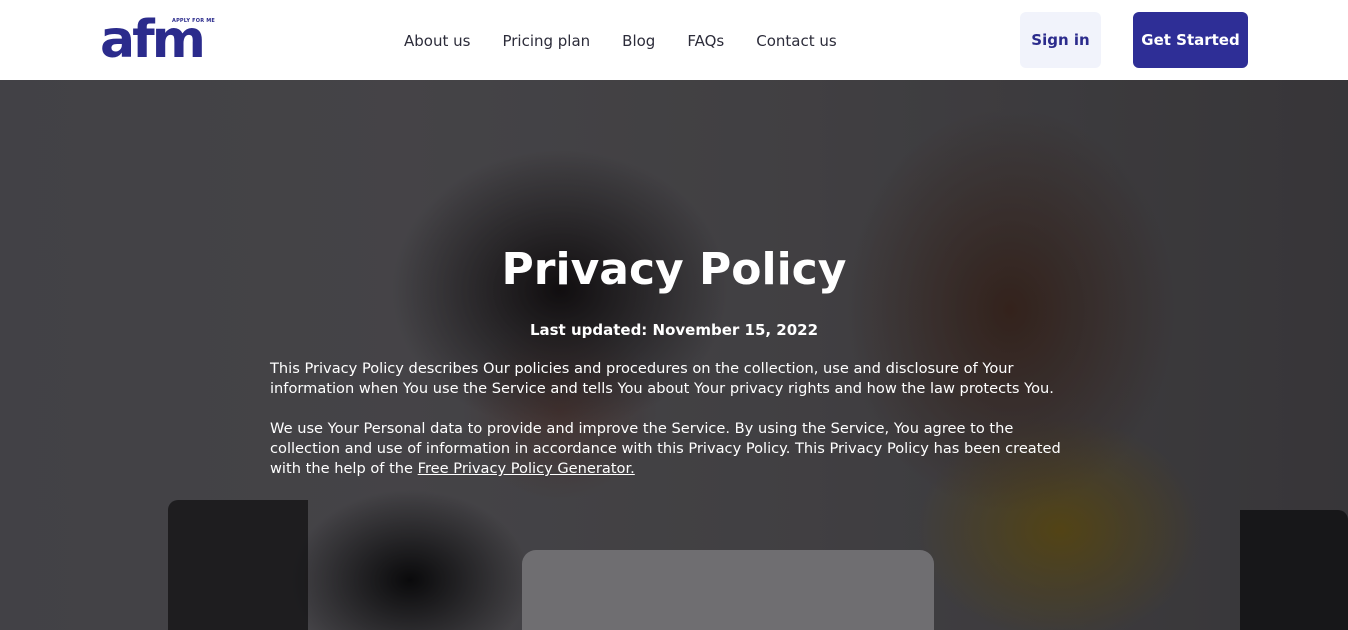 The image size is (1348, 630). Describe the element at coordinates (157, 40) in the screenshot. I see `afm-logo: afm APPLY FOR ME` at that location.